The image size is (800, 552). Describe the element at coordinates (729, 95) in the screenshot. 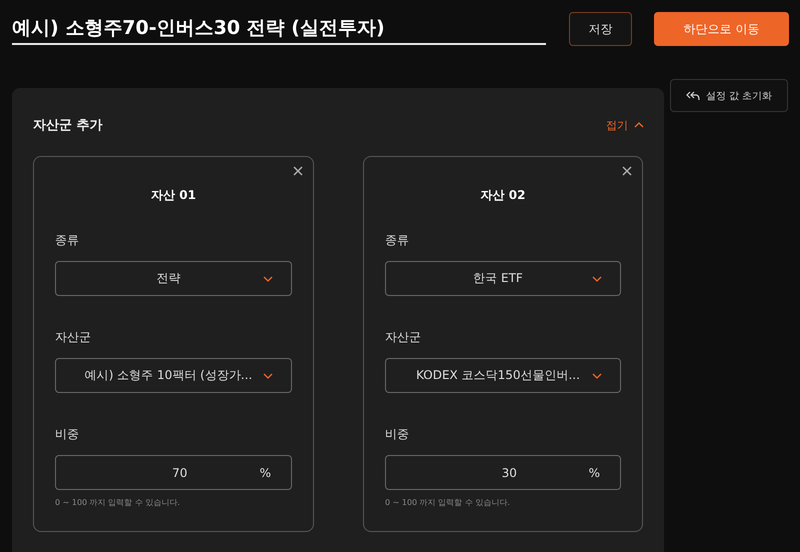

I see `reset-button: 설정 값 초기화` at that location.